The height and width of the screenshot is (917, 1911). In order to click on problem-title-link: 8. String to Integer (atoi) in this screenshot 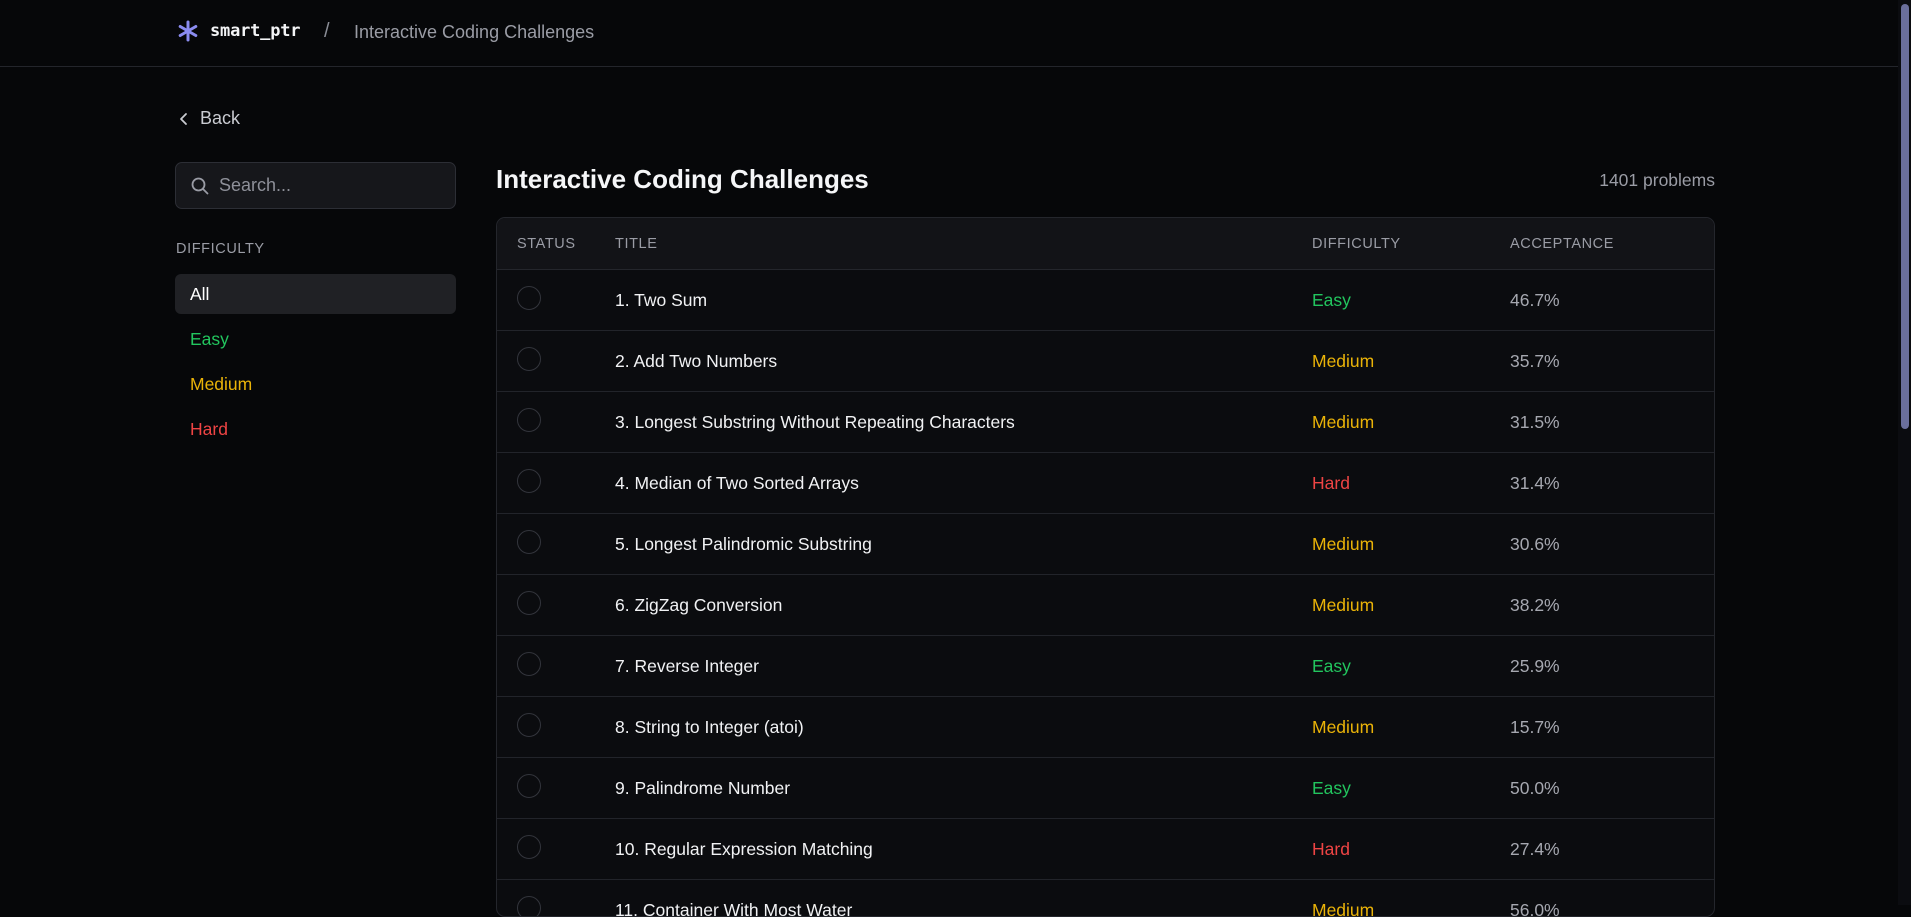, I will do `click(963, 727)`.